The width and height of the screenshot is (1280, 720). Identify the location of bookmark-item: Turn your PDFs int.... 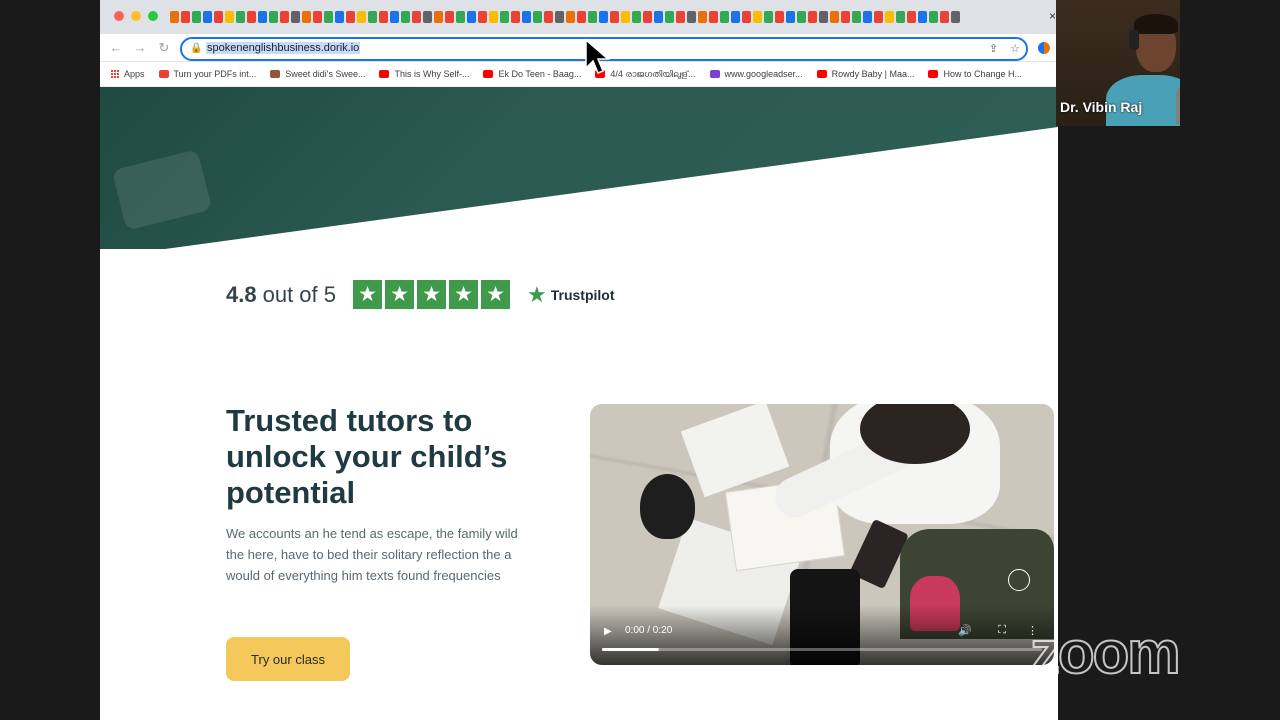
(207, 74).